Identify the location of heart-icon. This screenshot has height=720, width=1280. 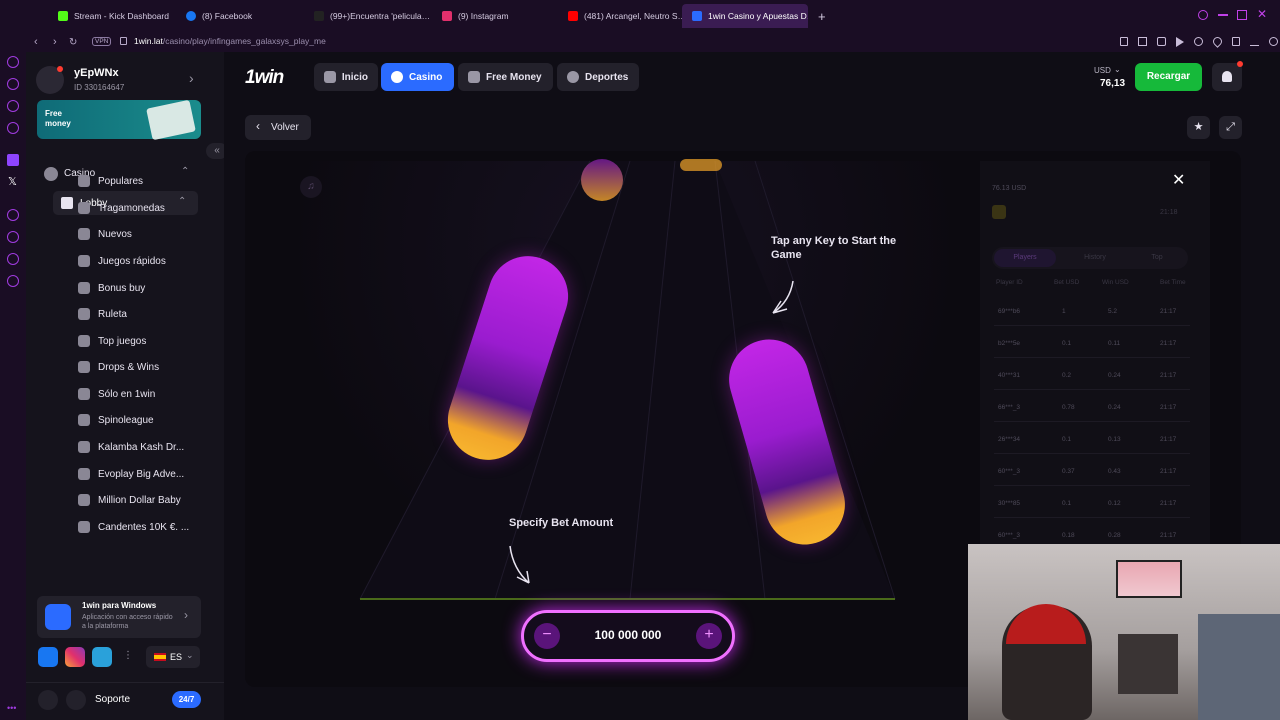
(1217, 41).